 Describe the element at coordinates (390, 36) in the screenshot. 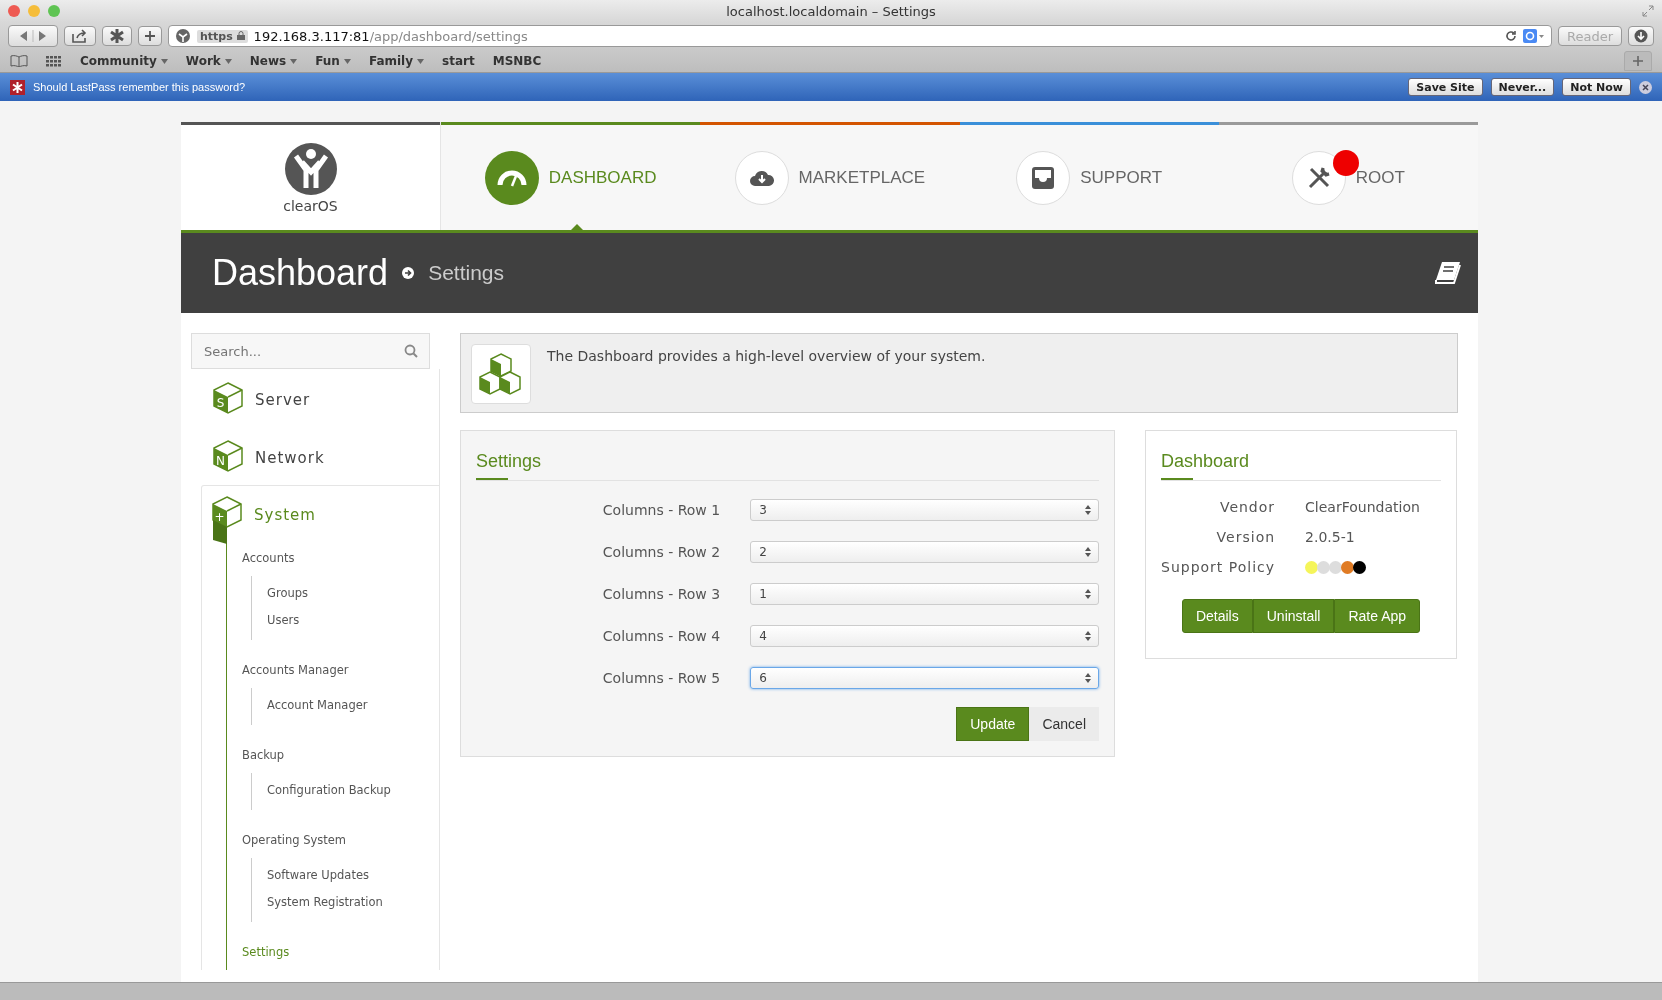

I see `url-text: 192.168.3.117:81/app/dashboard/settings` at that location.